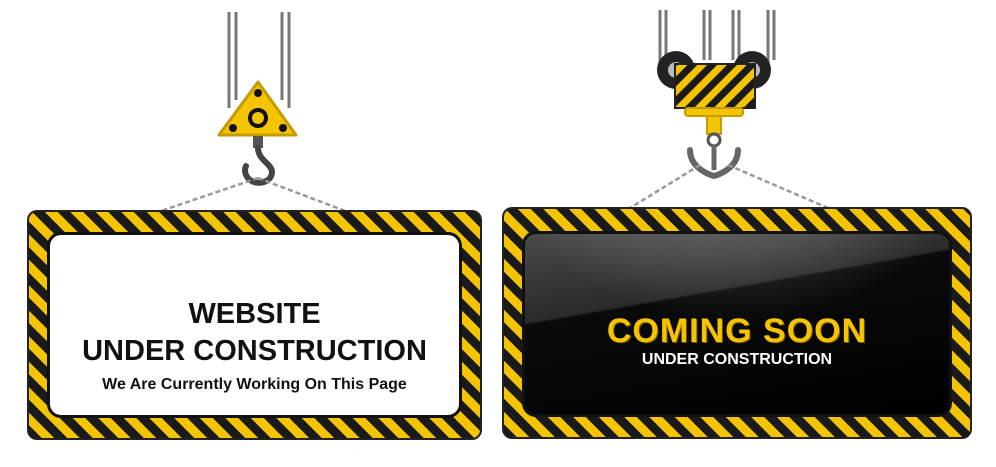 The image size is (996, 467). What do you see at coordinates (254, 351) in the screenshot?
I see `sign-subheading: UNDER CONSTRUCTION` at bounding box center [254, 351].